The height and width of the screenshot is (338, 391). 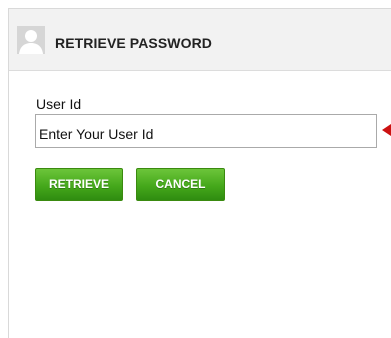 I want to click on cancel-button: CANCEL, so click(x=180, y=184).